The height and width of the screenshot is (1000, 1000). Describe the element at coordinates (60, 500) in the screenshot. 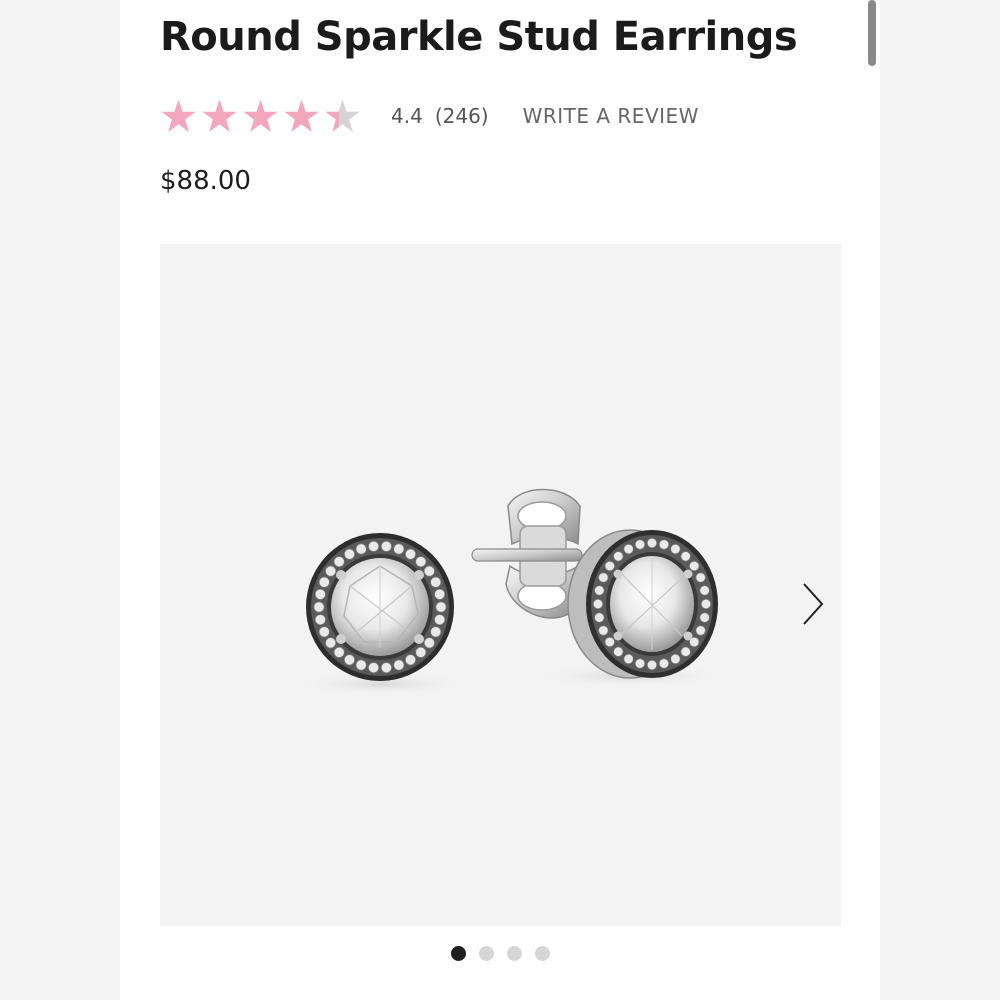

I see `page-margin-left` at that location.